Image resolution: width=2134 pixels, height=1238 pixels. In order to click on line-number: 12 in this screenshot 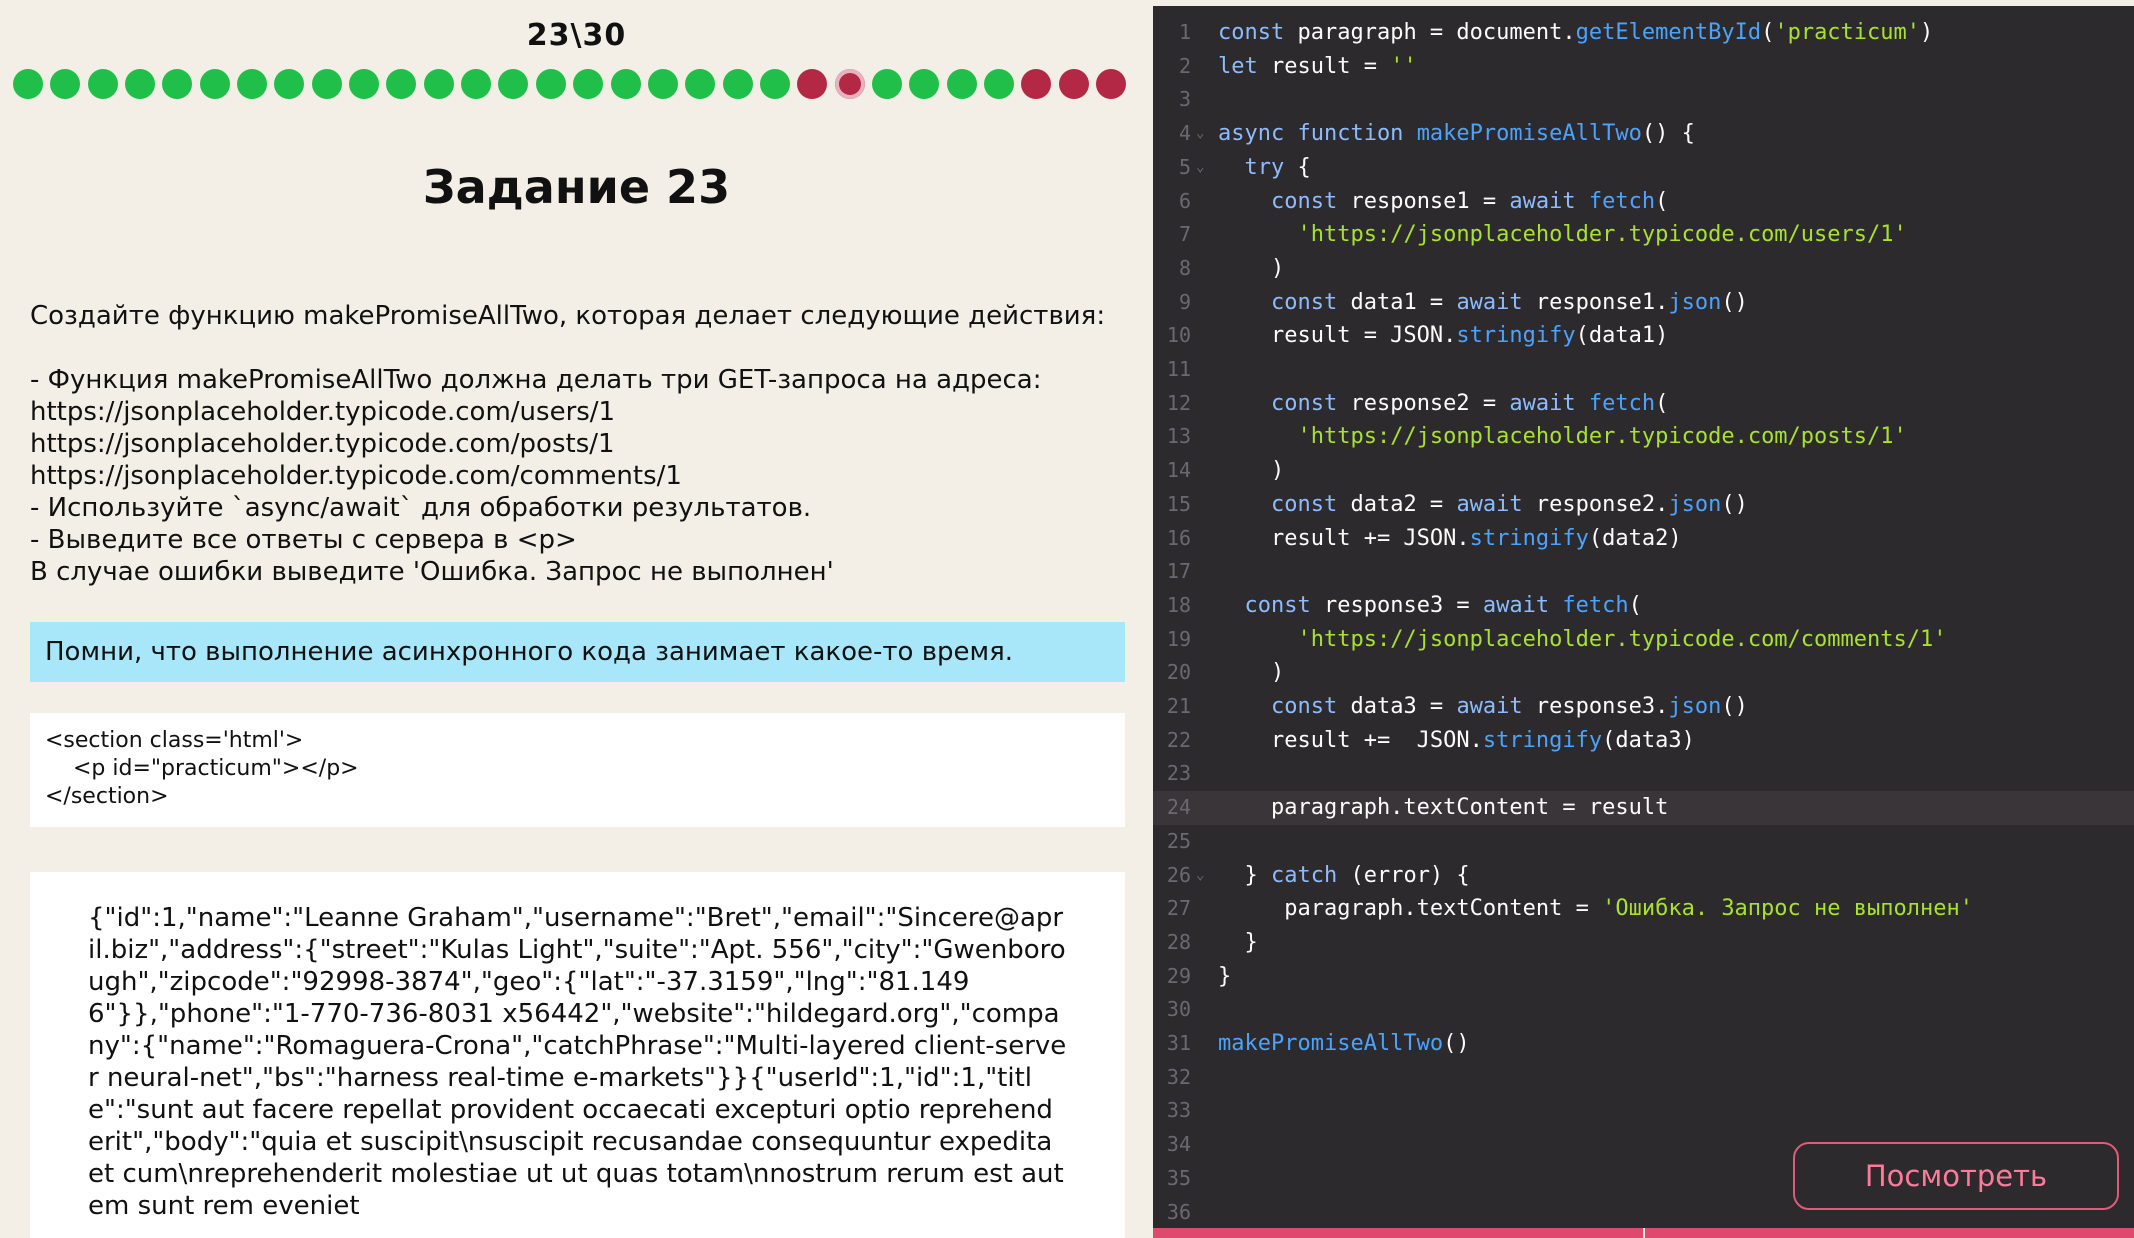, I will do `click(1178, 402)`.